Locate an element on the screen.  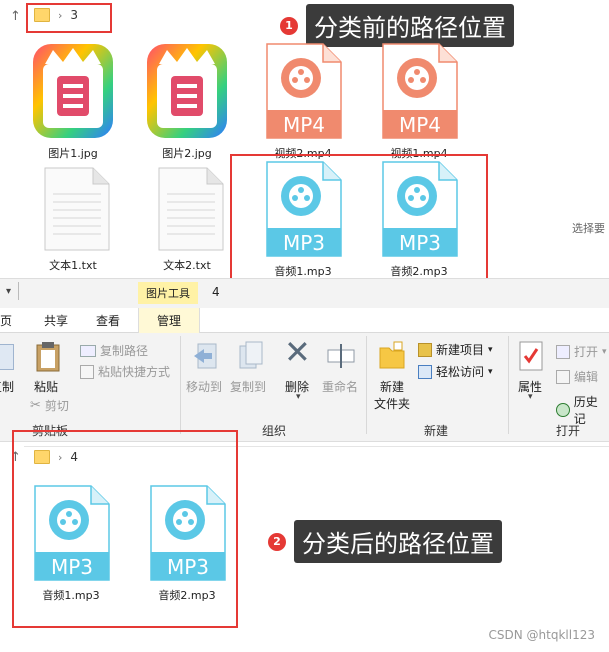
paste-shortcut-icon is located at coordinates (87, 371).